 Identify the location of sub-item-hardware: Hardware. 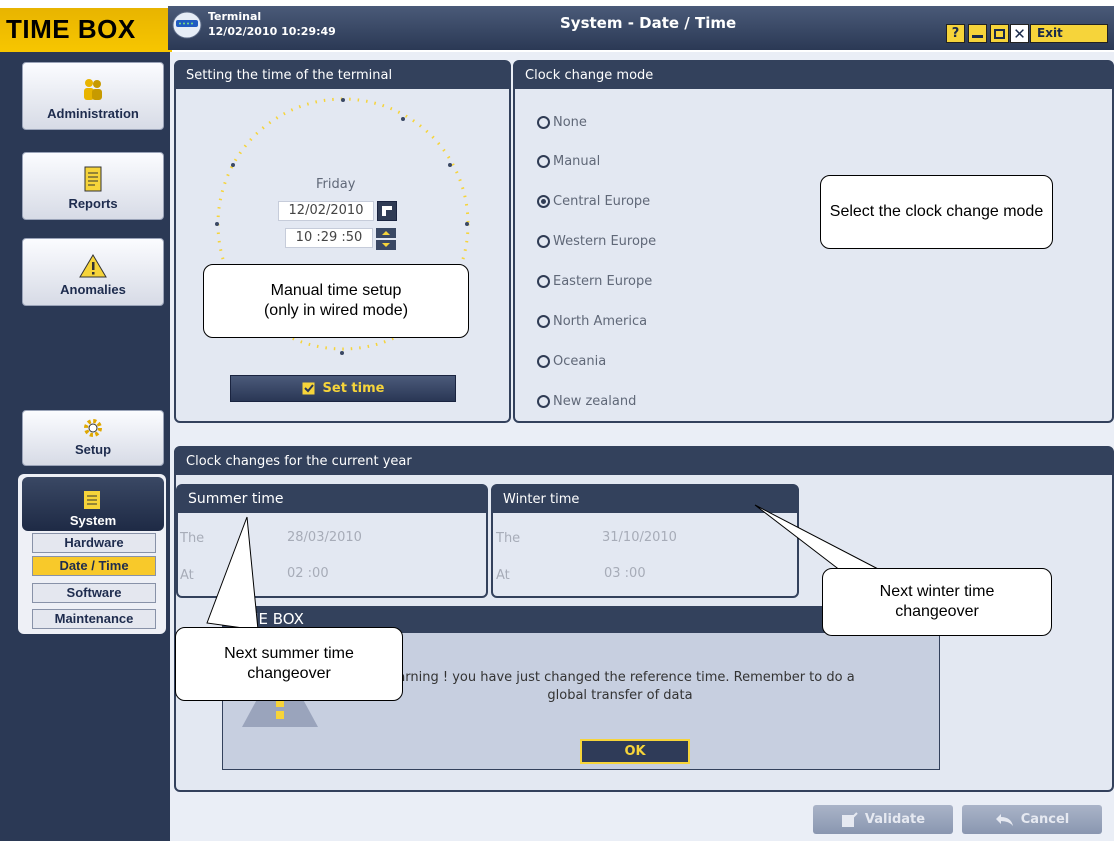
(94, 543).